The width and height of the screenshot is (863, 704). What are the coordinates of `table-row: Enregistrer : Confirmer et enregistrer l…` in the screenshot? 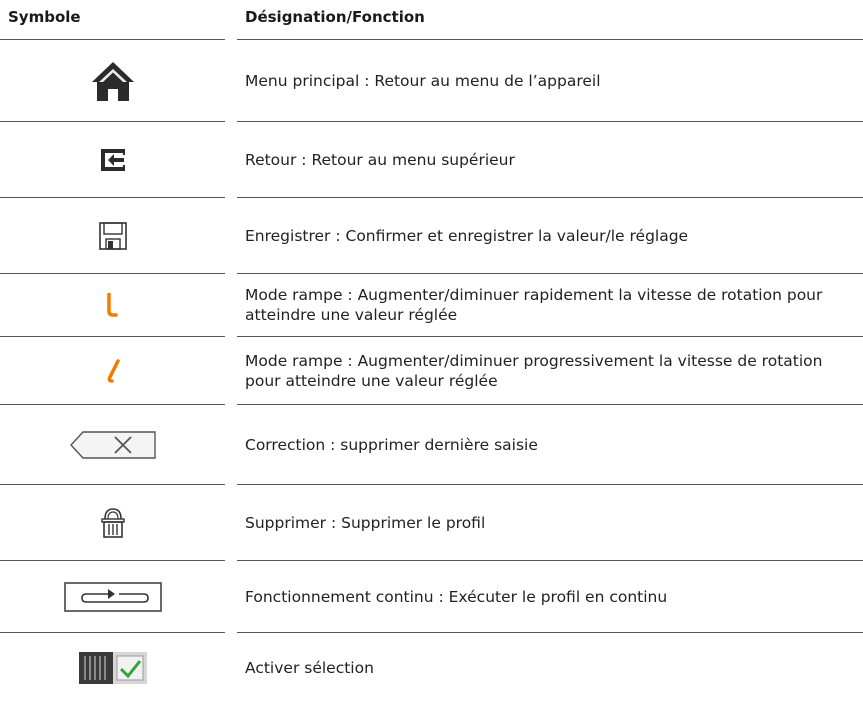 It's located at (431, 236).